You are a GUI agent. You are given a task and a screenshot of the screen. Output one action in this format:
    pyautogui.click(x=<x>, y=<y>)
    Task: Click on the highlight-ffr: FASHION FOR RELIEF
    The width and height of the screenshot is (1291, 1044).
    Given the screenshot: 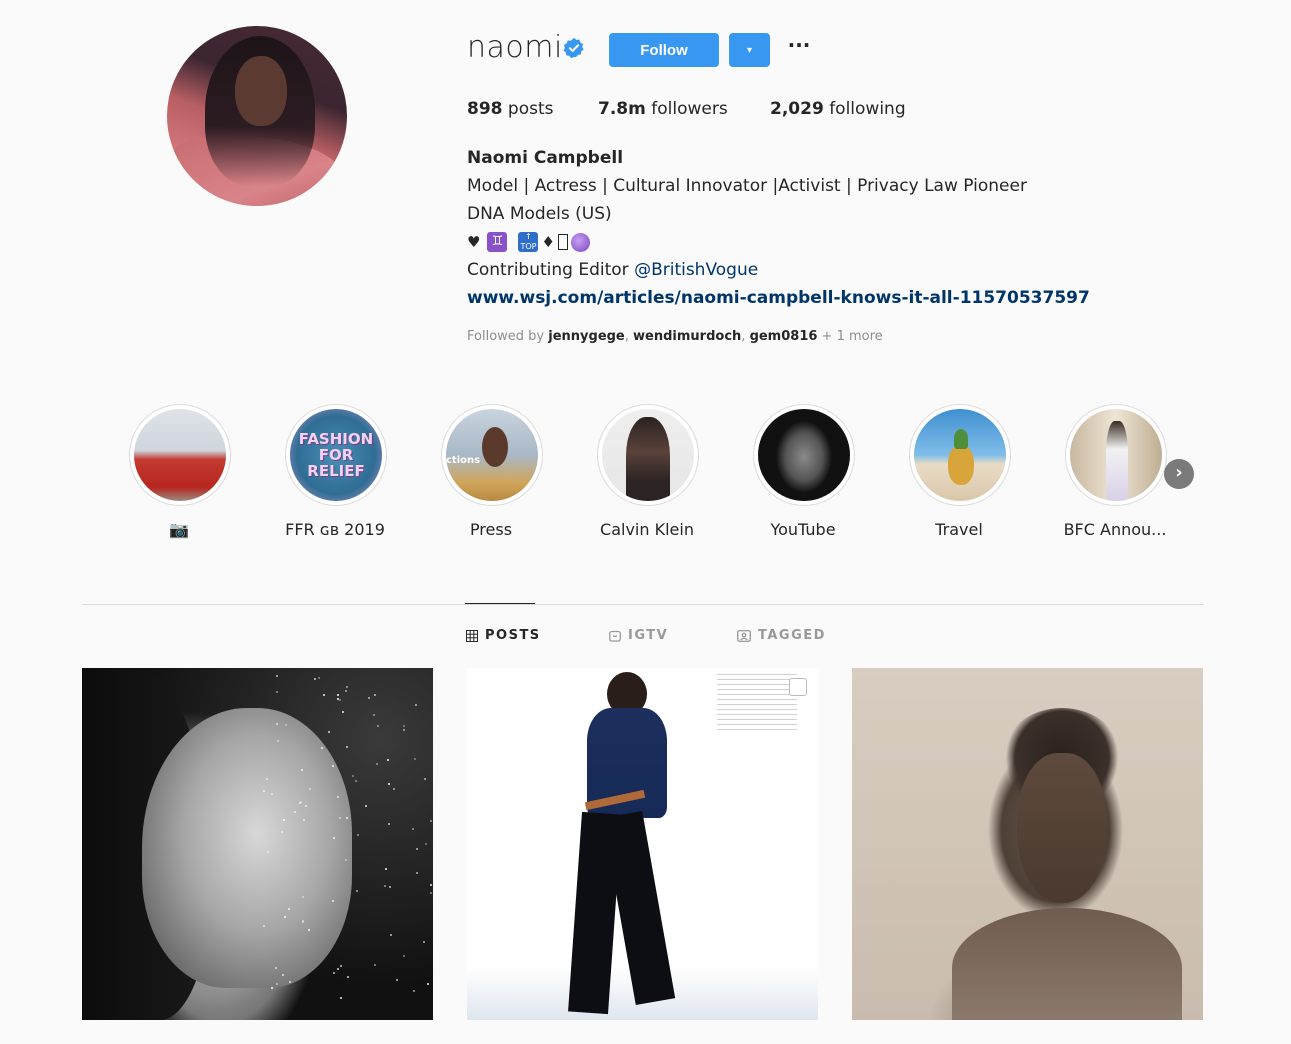 What is the action you would take?
    pyautogui.click(x=336, y=455)
    